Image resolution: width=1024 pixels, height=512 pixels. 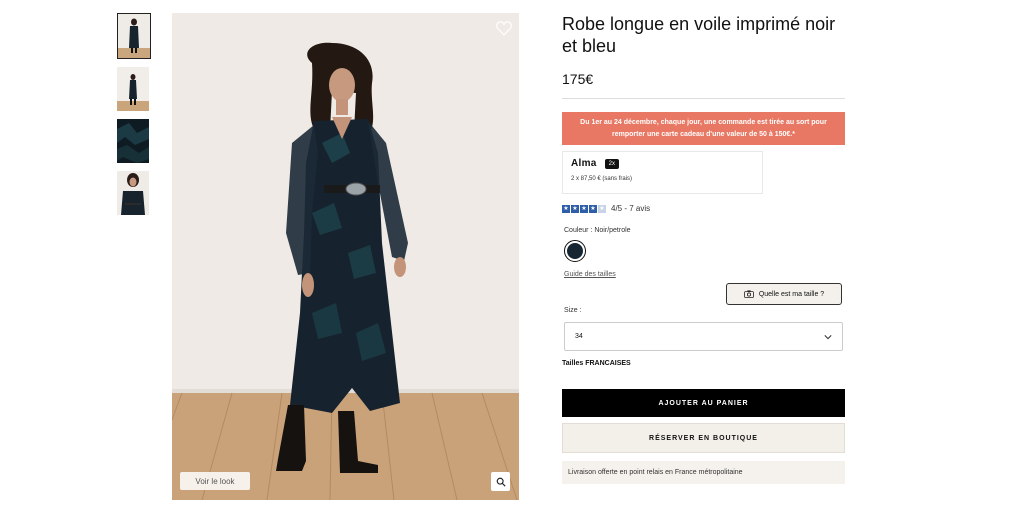 I want to click on rating-summary: ★ ★ ★ ★ ★ 4/5 - 7 avis, so click(x=703, y=208).